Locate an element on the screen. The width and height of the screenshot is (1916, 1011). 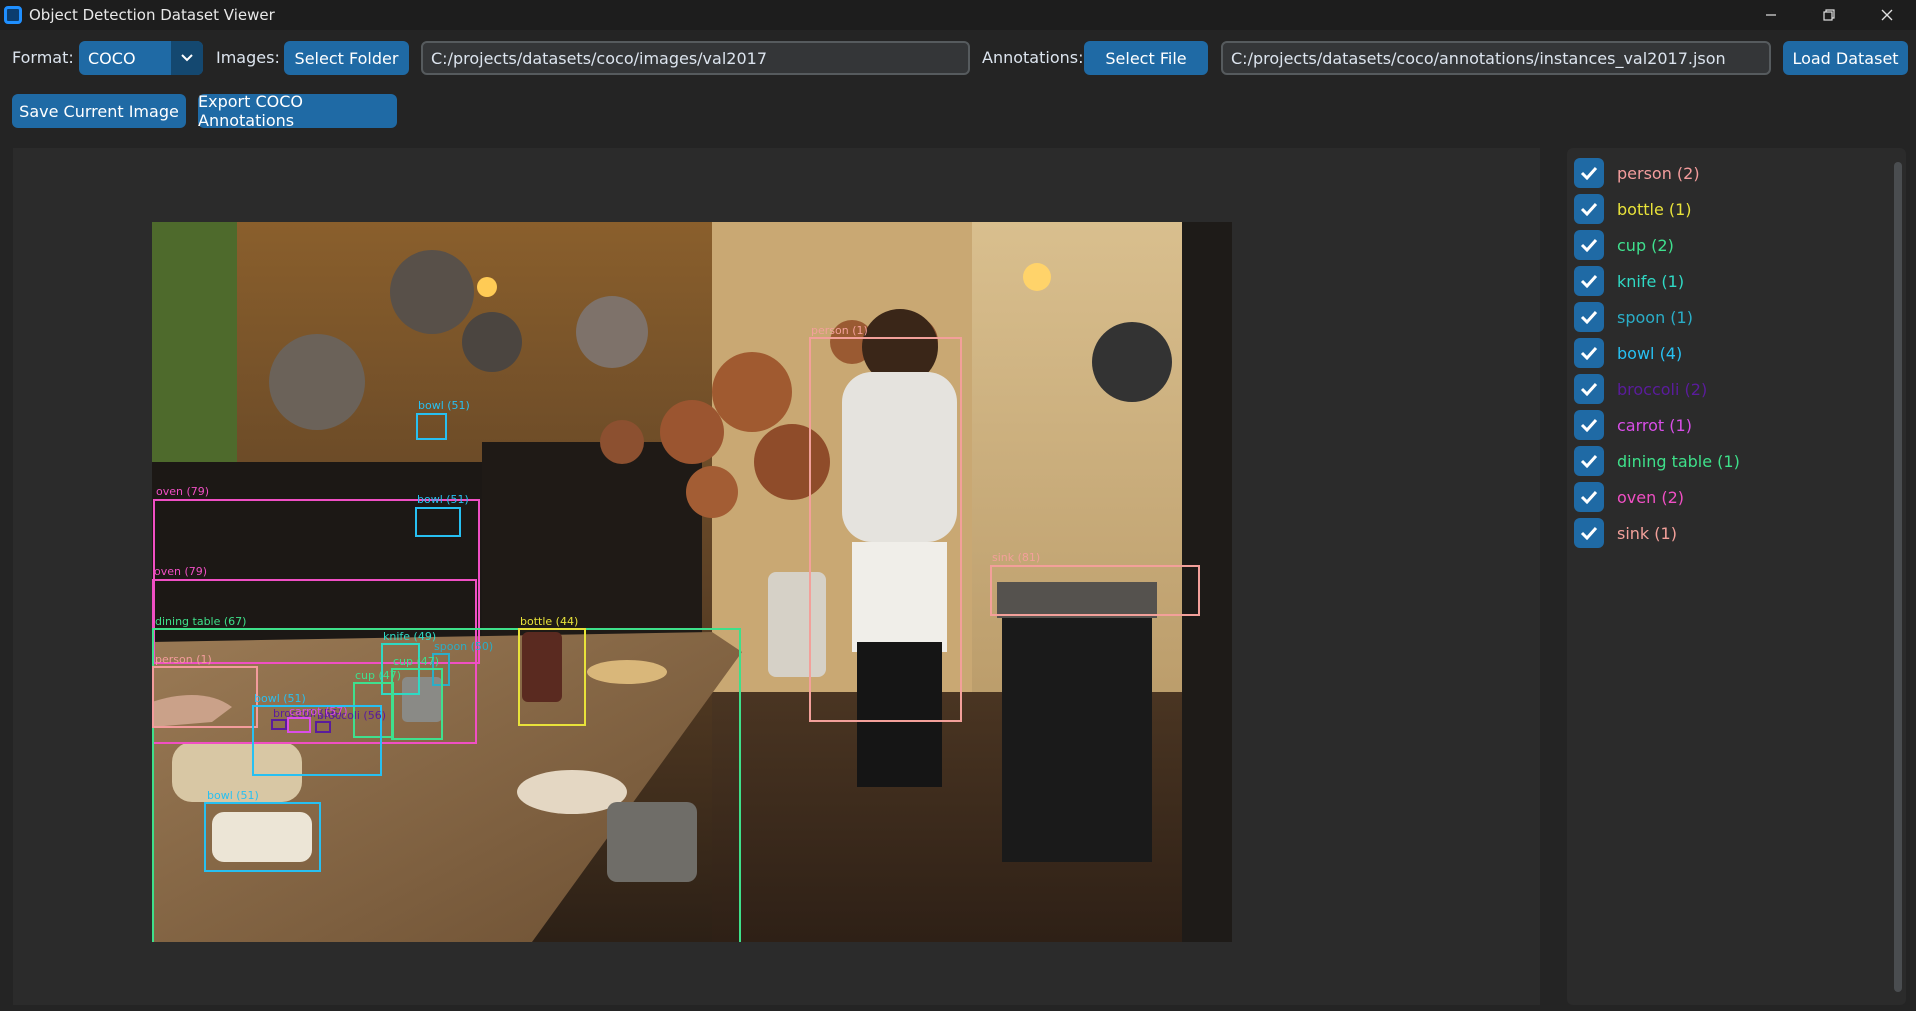
chevron-down-icon is located at coordinates (187, 58).